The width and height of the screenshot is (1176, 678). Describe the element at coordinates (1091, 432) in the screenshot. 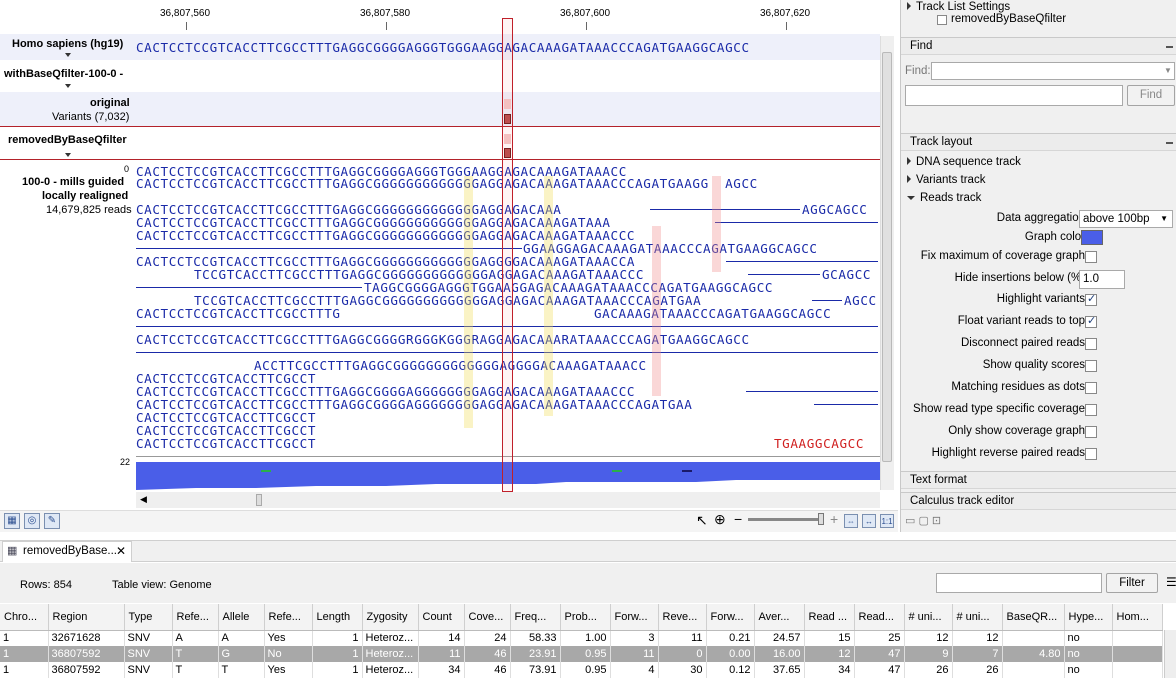

I see `only-coverage-checkbox` at that location.